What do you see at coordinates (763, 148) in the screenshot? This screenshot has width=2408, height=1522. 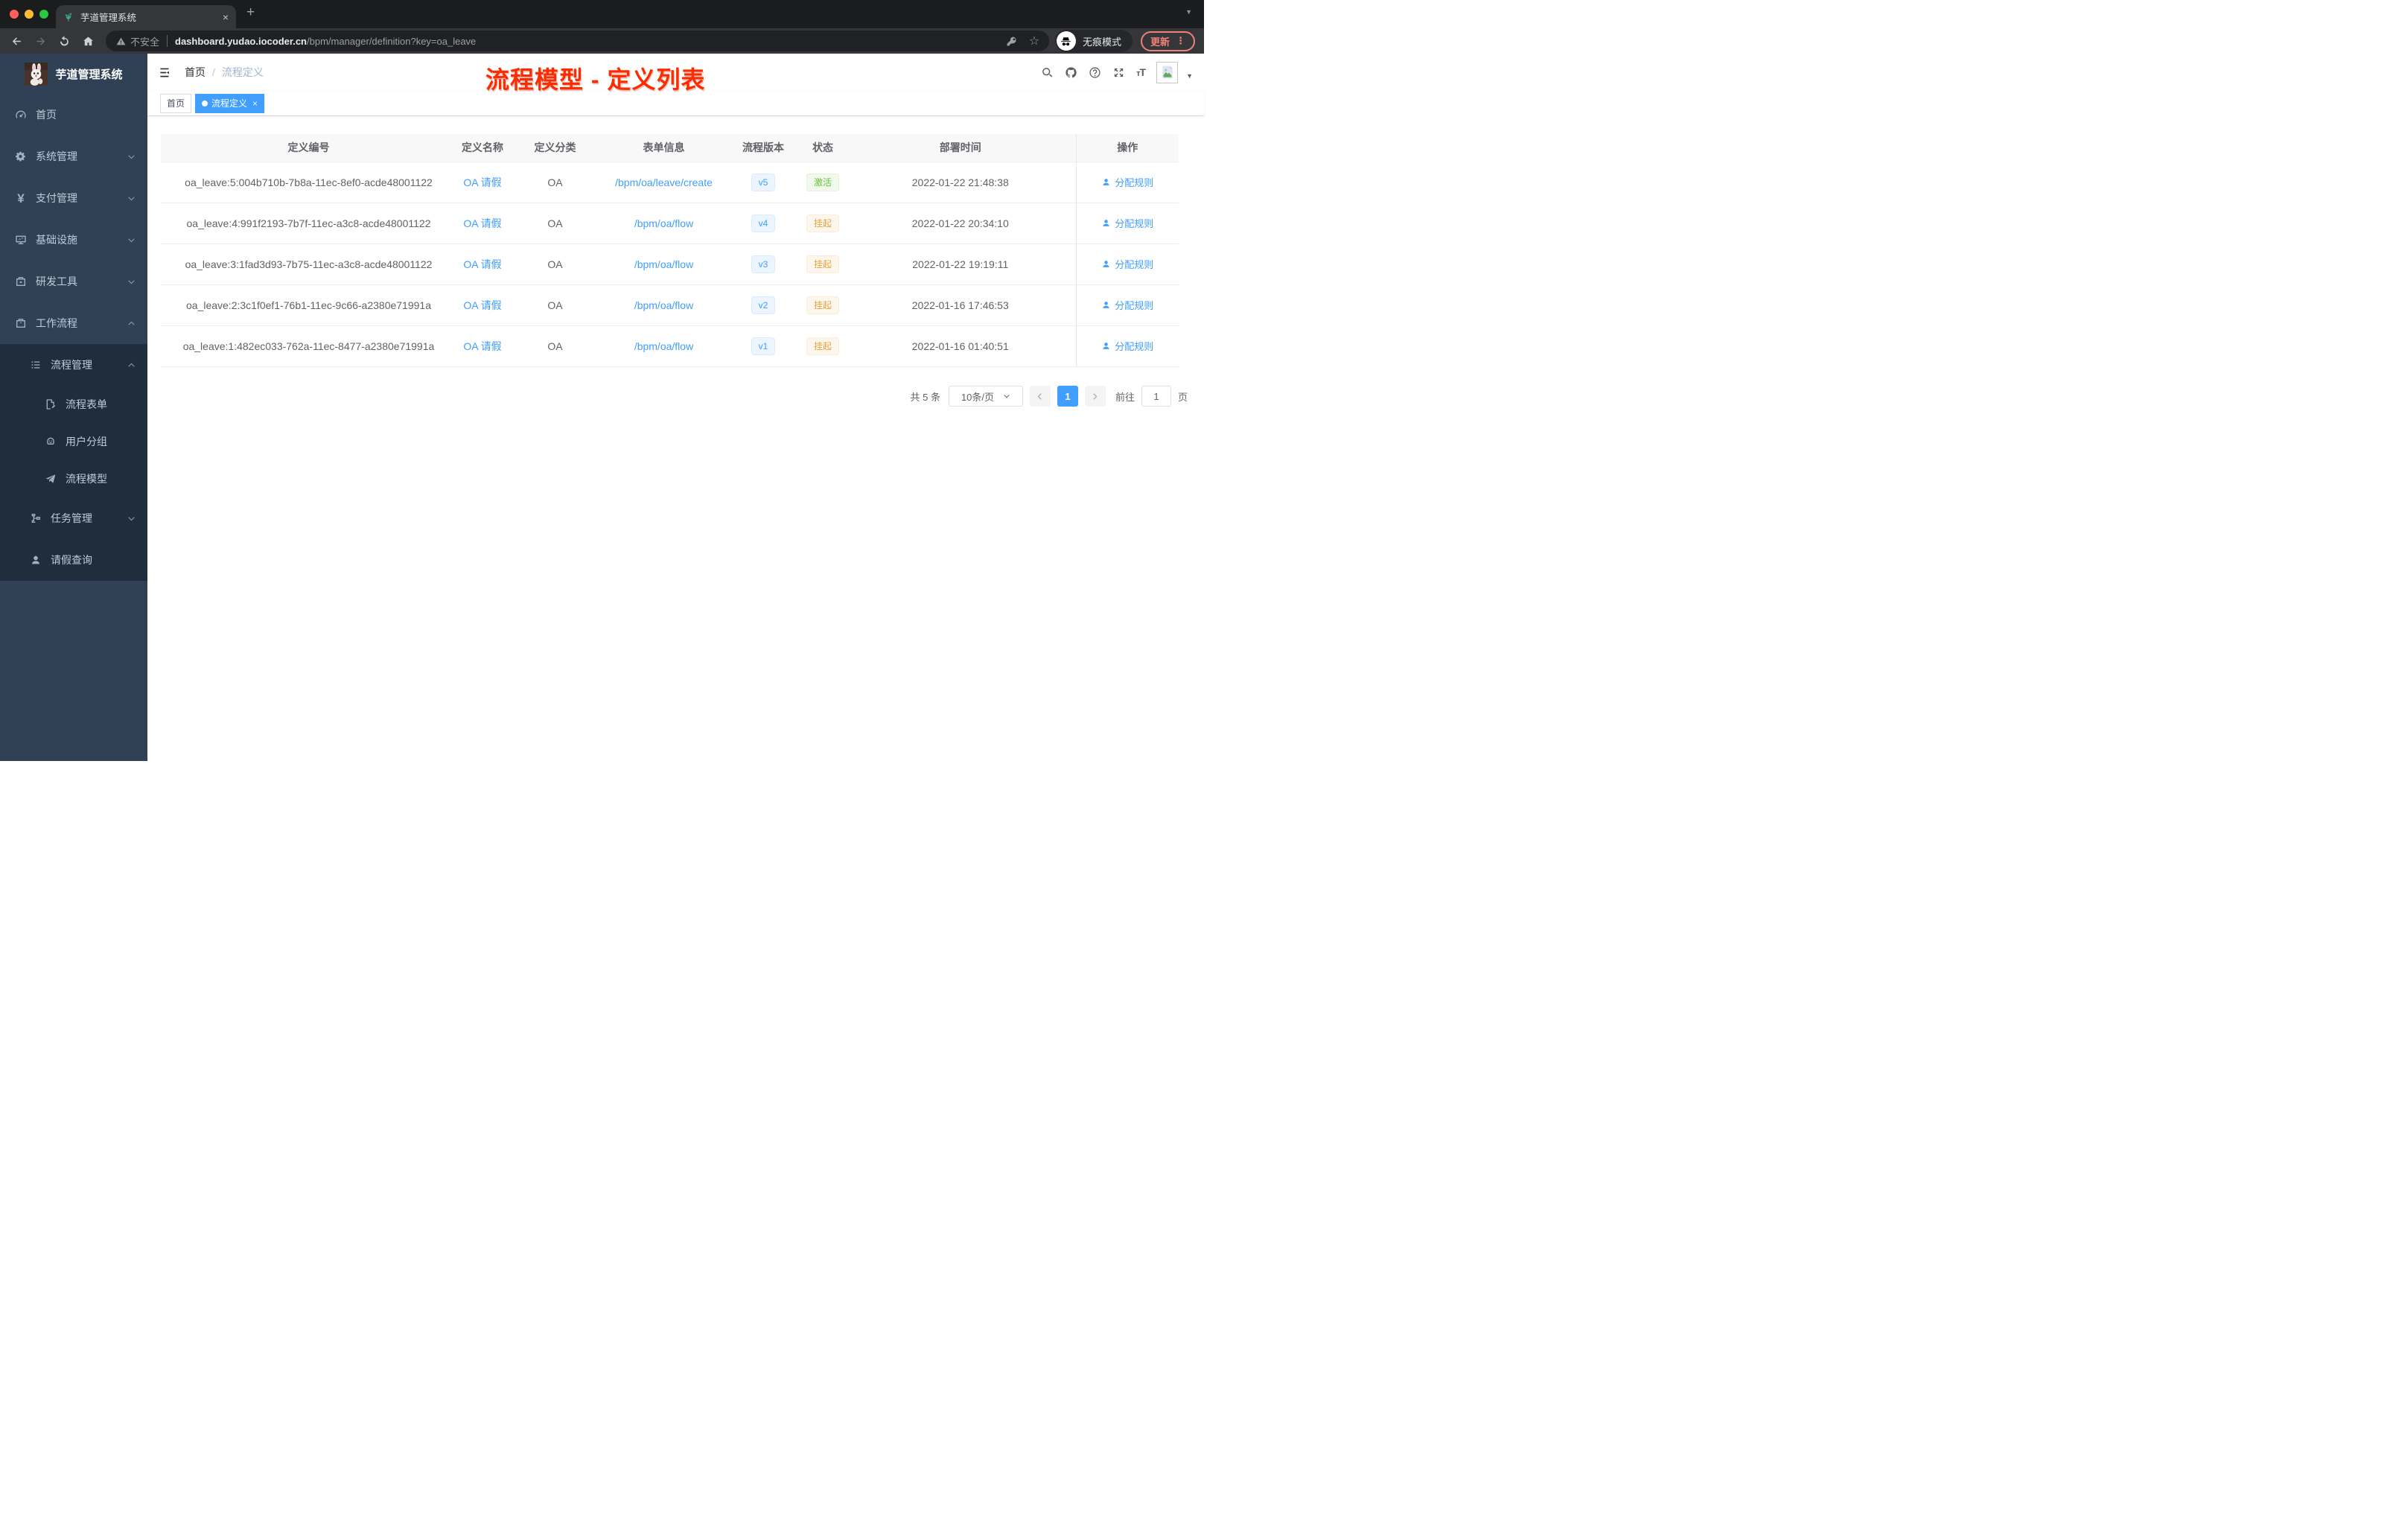 I see `column-header-4: 流程版本` at bounding box center [763, 148].